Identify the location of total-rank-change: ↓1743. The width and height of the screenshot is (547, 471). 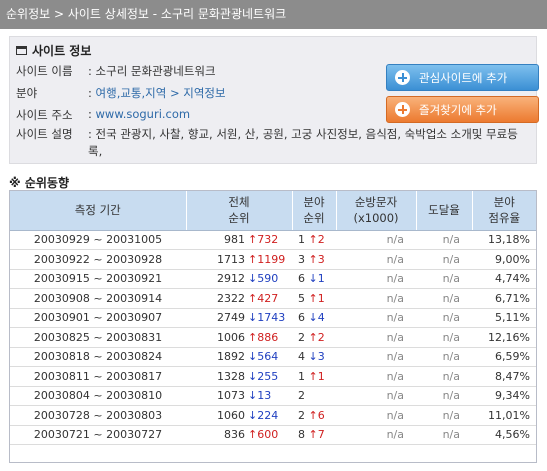
(267, 318).